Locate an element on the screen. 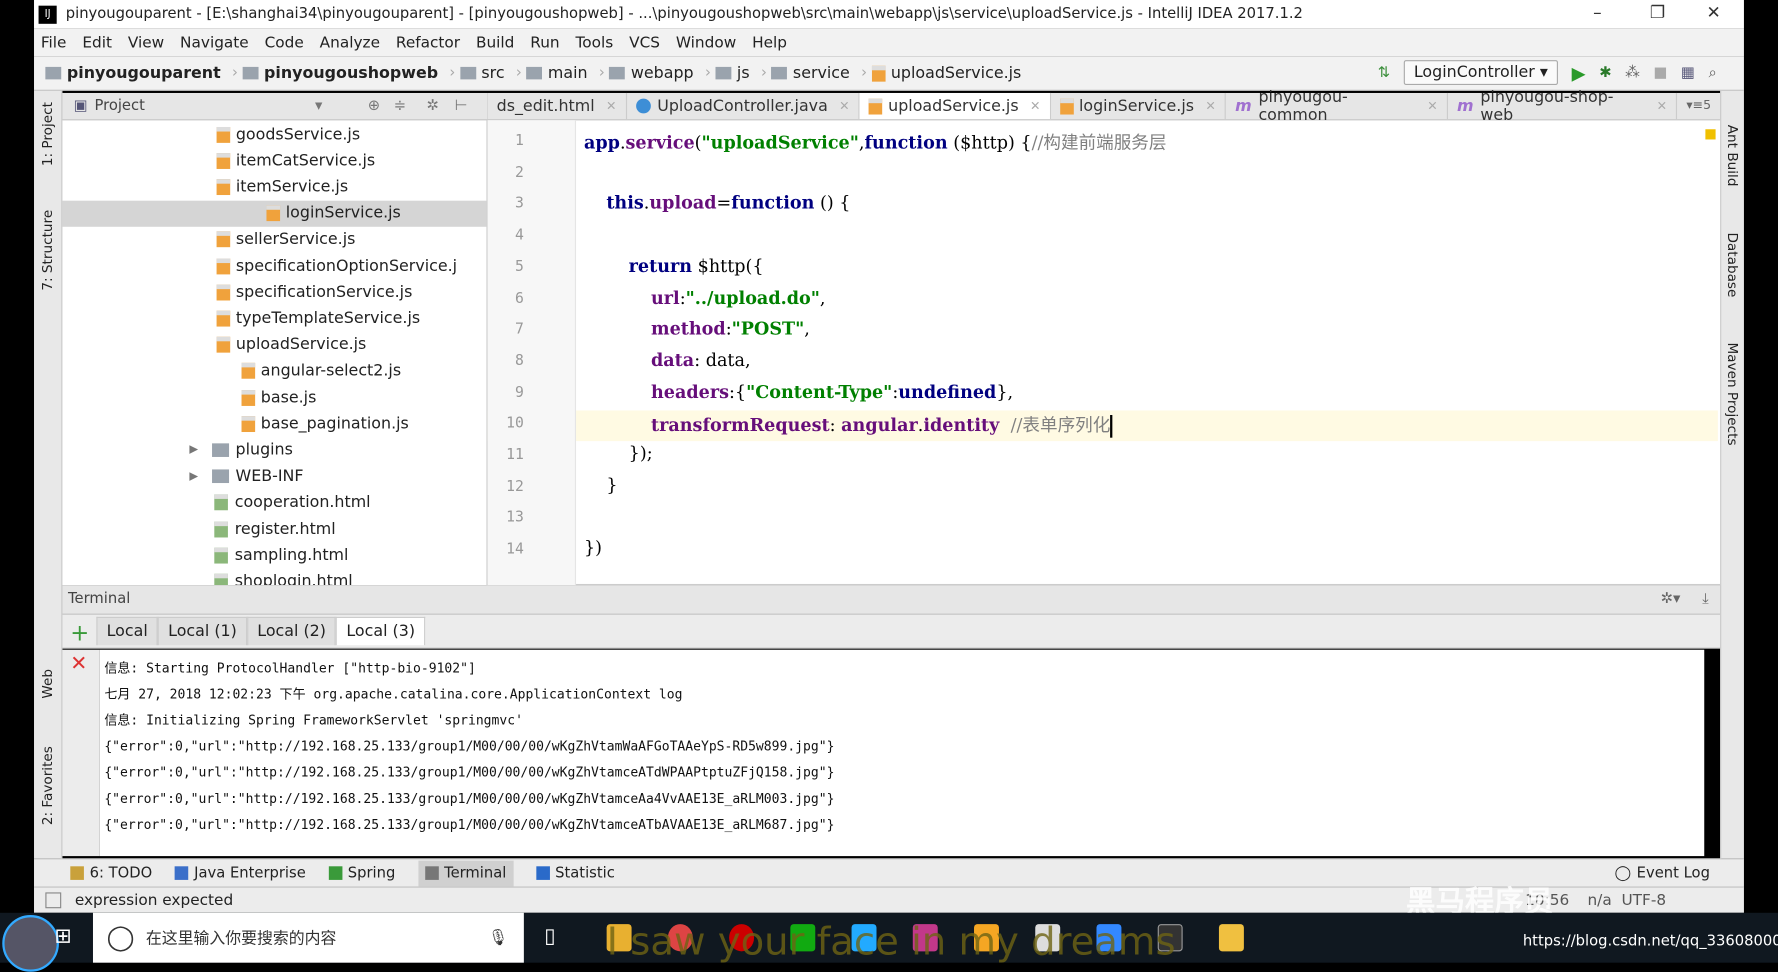 The image size is (1778, 972). menu-window: Window is located at coordinates (706, 42).